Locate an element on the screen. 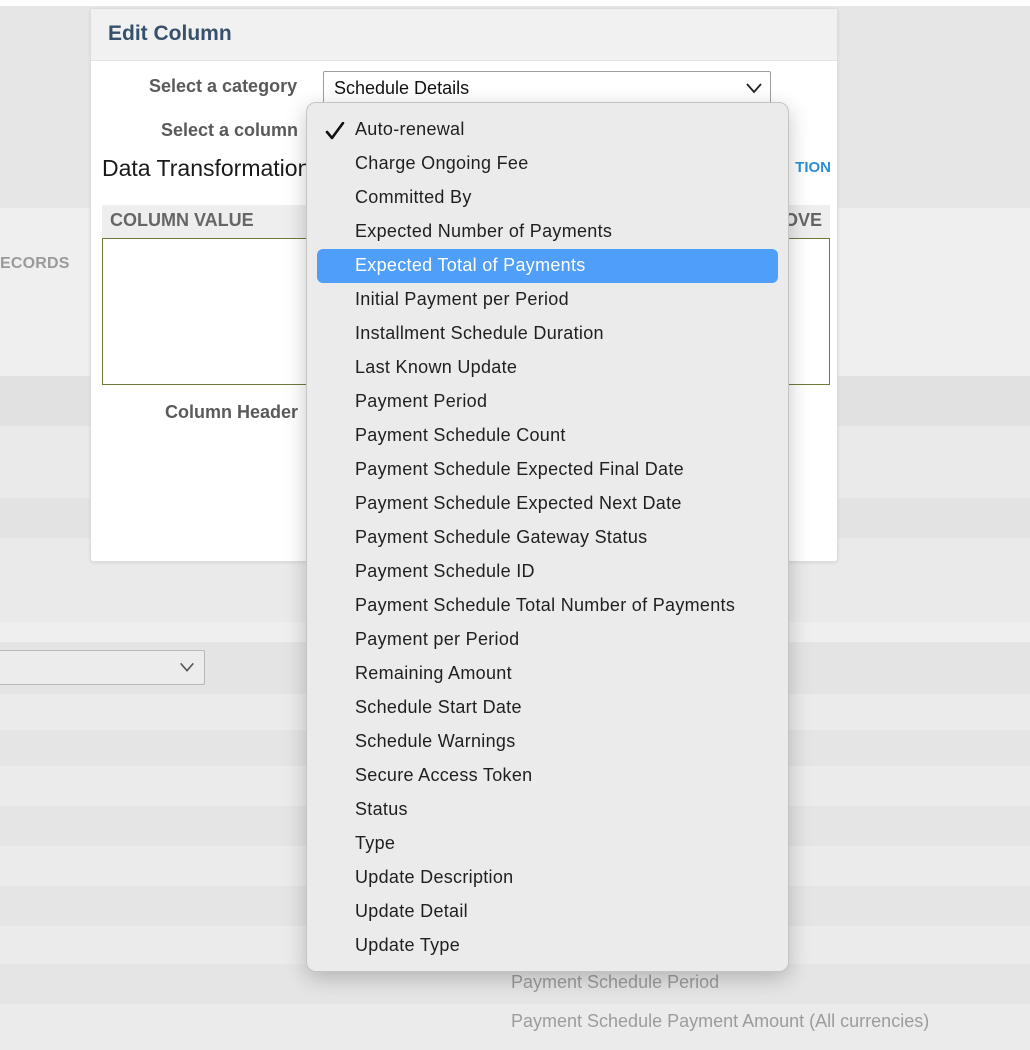  checkmark-icon is located at coordinates (335, 131).